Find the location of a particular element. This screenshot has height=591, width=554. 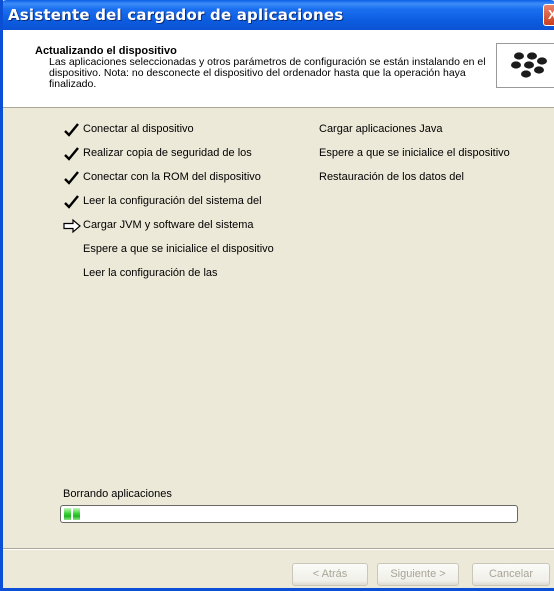

back-button: < Atrás is located at coordinates (330, 574).